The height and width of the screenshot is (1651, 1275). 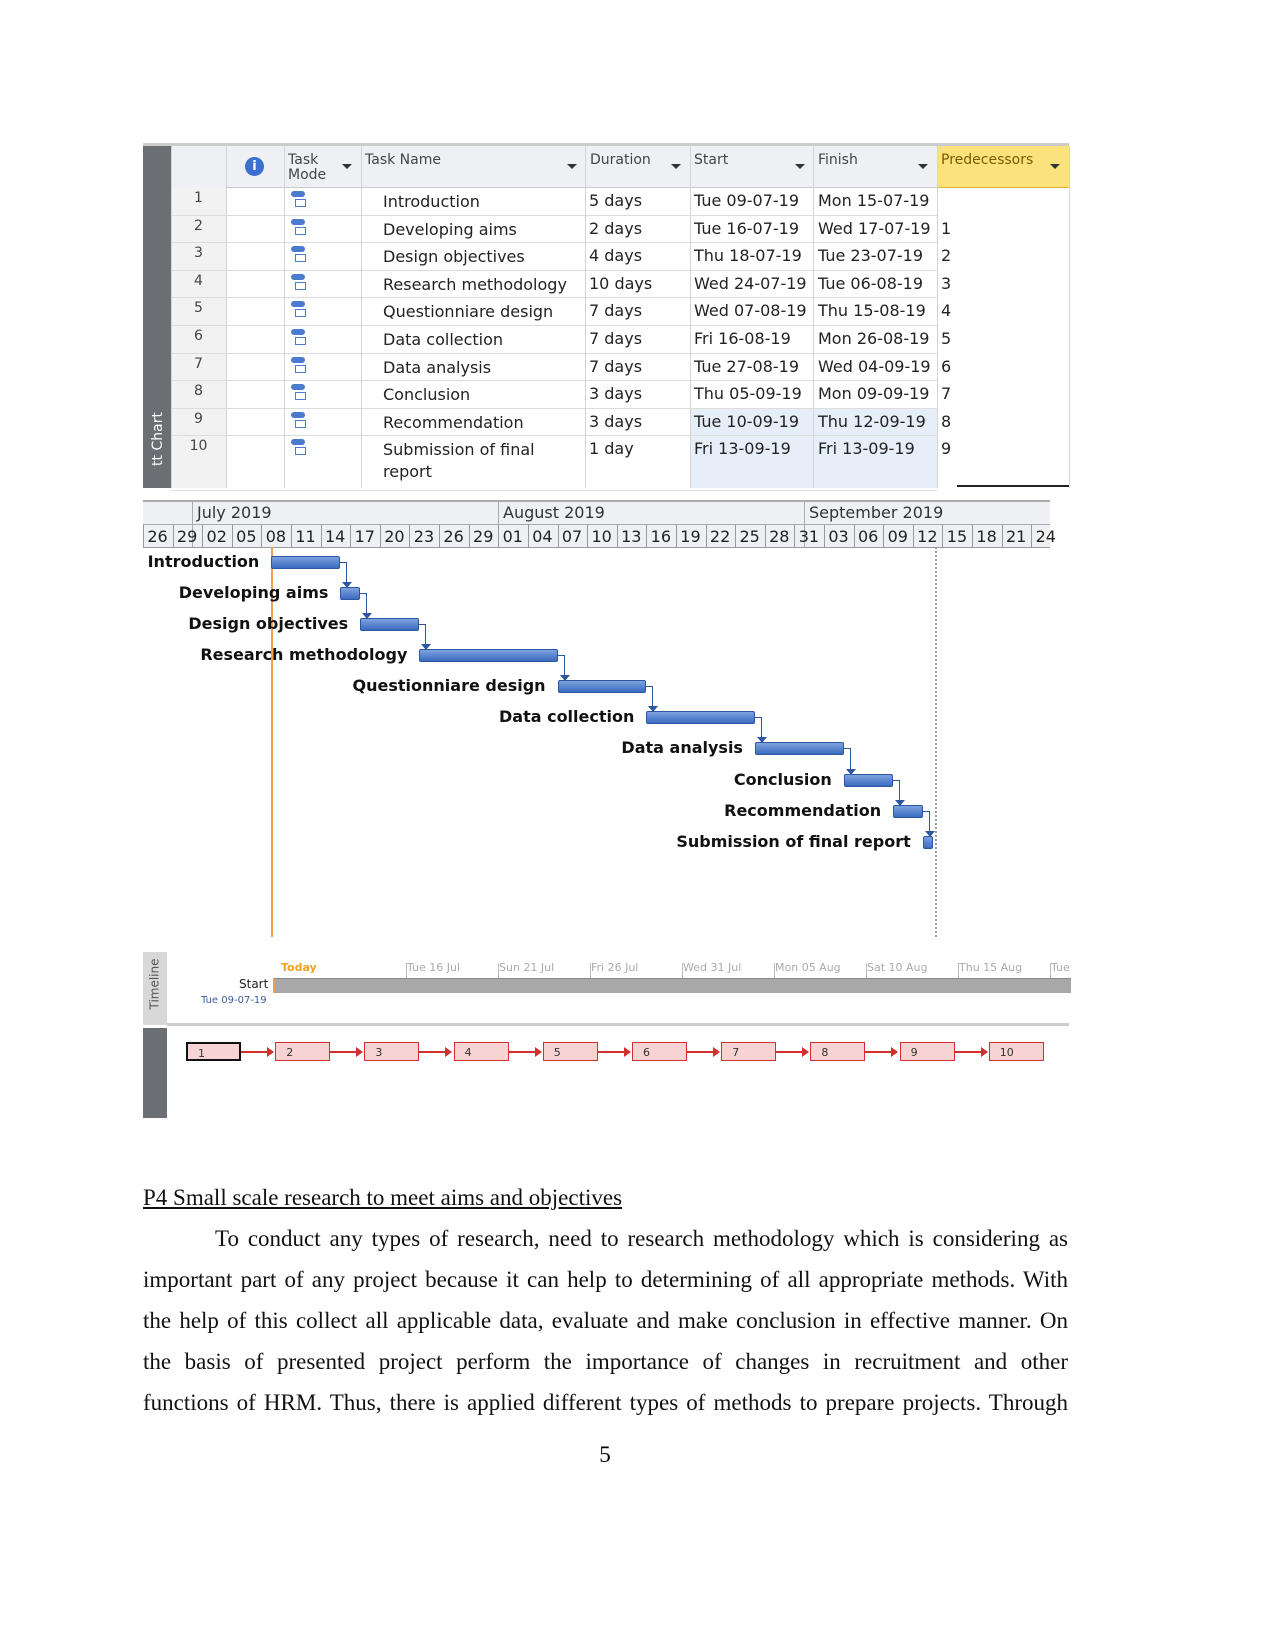 I want to click on predecessors-cell: 5, so click(x=946, y=338).